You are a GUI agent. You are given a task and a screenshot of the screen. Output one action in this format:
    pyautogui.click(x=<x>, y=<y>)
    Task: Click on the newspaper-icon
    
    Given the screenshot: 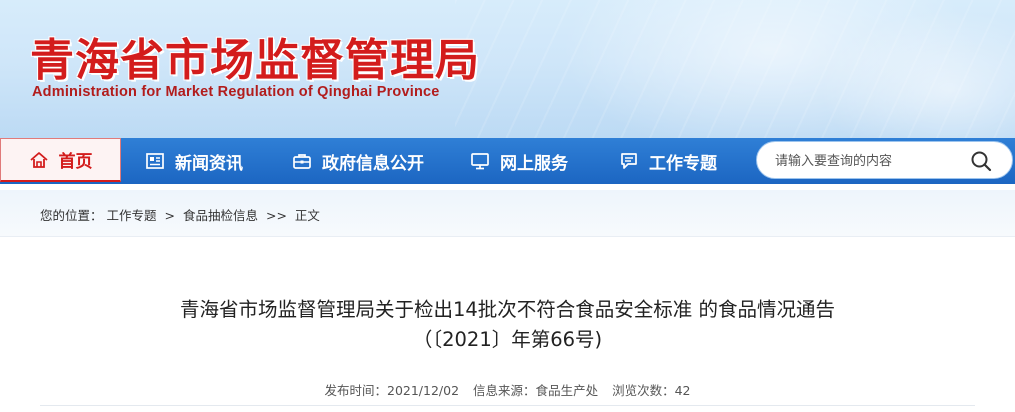 What is the action you would take?
    pyautogui.click(x=155, y=161)
    